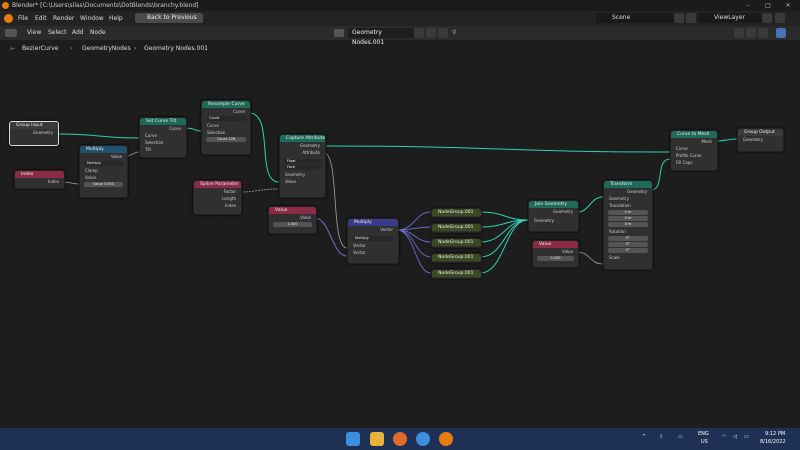 The height and width of the screenshot is (450, 800). Describe the element at coordinates (724, 437) in the screenshot. I see `wifi-icon: ◠` at that location.